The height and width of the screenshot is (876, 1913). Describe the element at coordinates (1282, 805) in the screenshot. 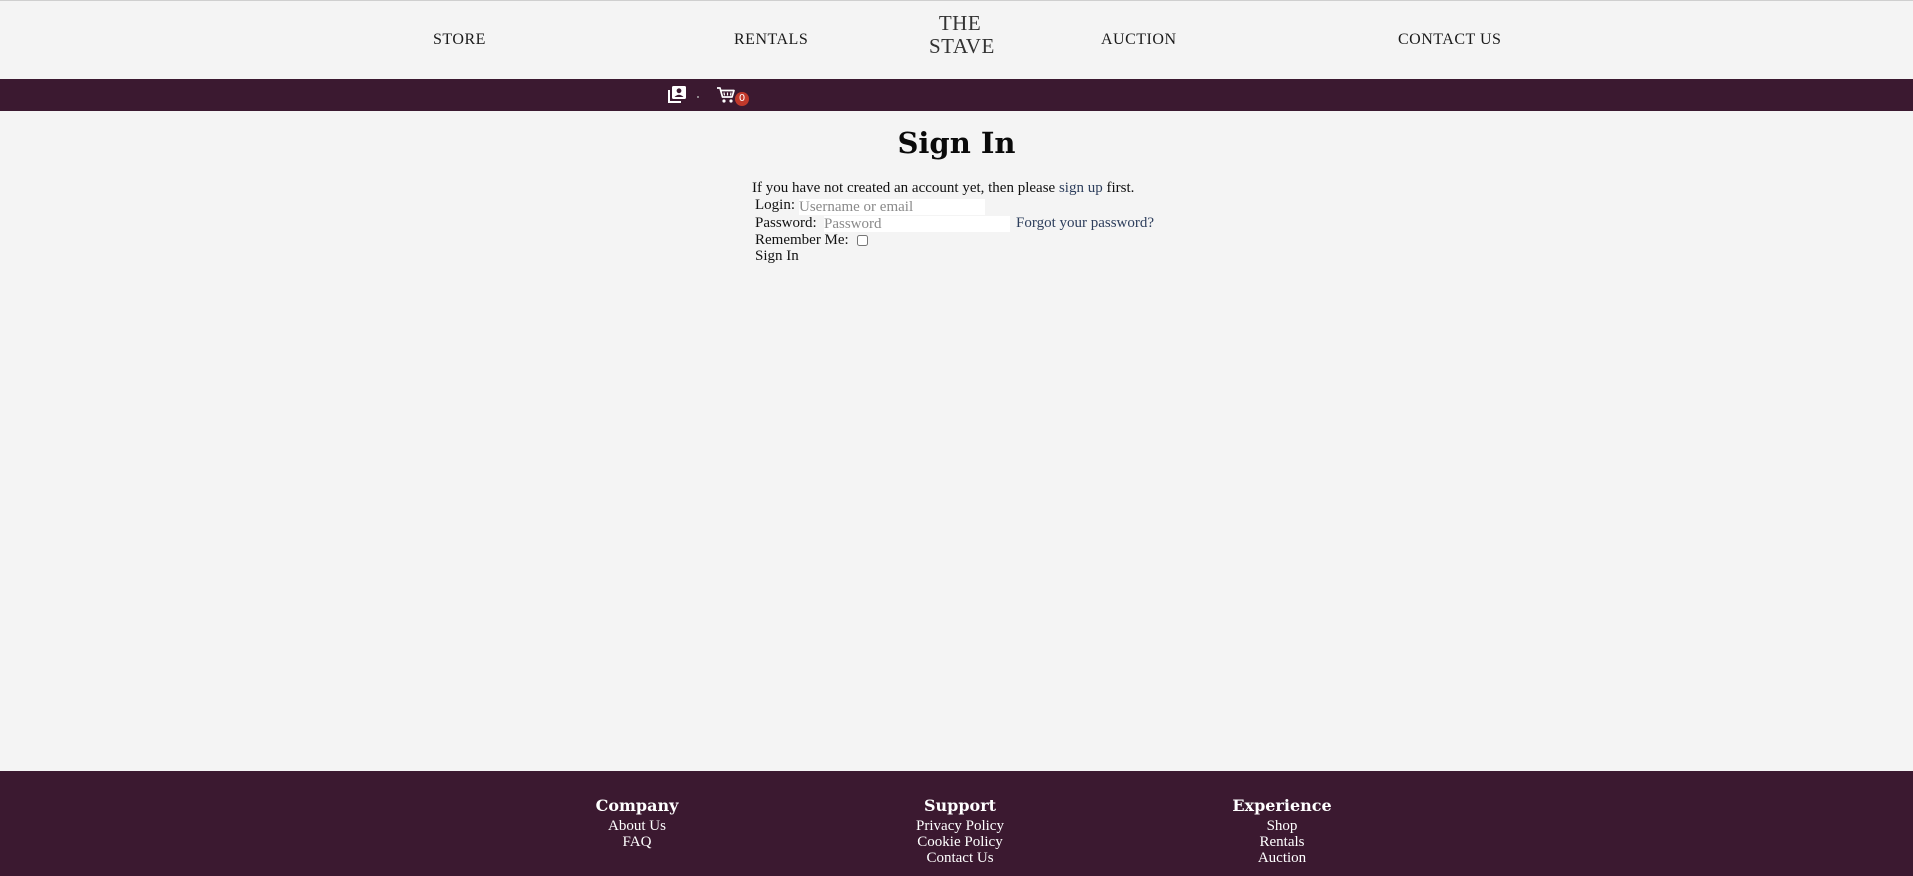

I see `footer-experience-heading: Experience` at that location.